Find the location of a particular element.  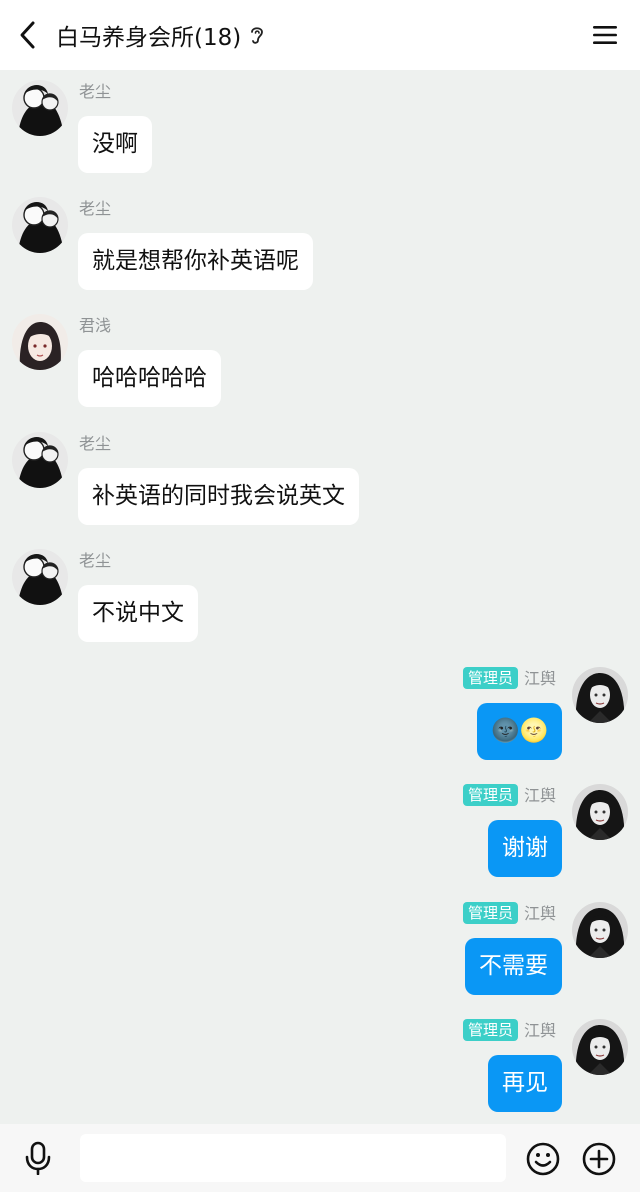

hamburger-menu-icon is located at coordinates (605, 35).